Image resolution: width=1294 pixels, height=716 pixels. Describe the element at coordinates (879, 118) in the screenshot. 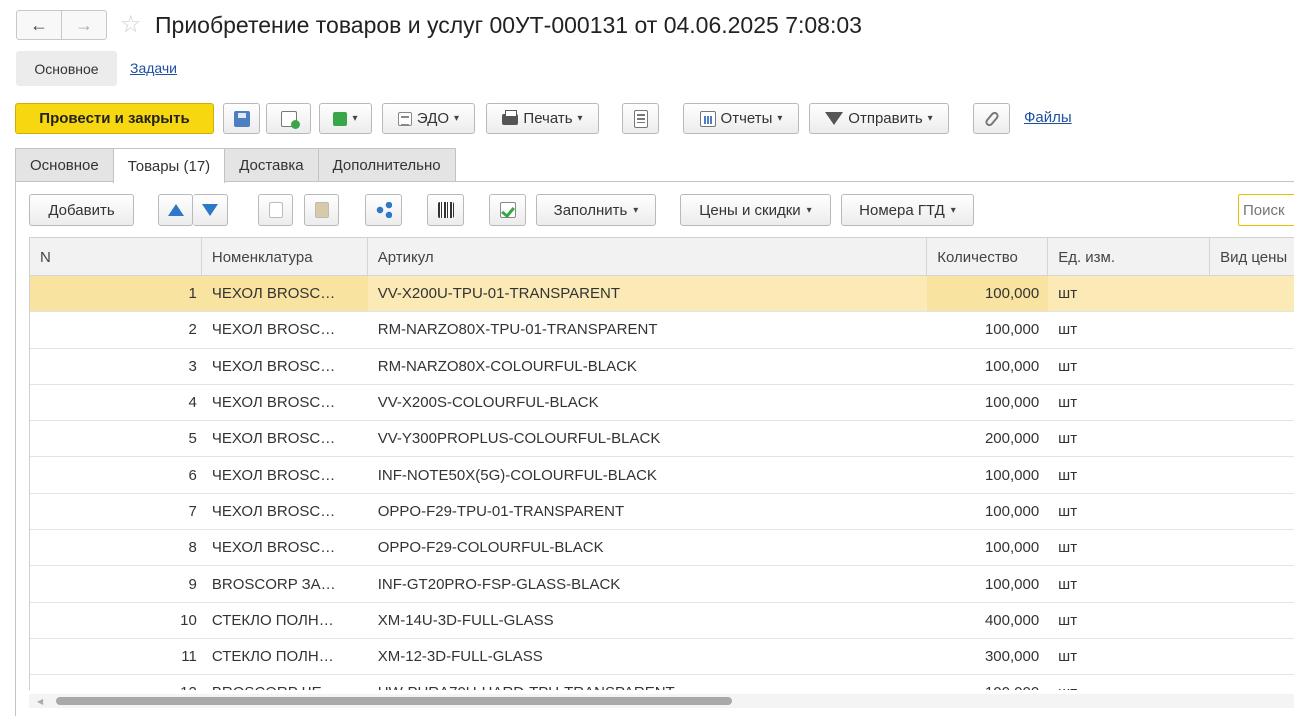

I see `send-button: Отправить ▾` at that location.